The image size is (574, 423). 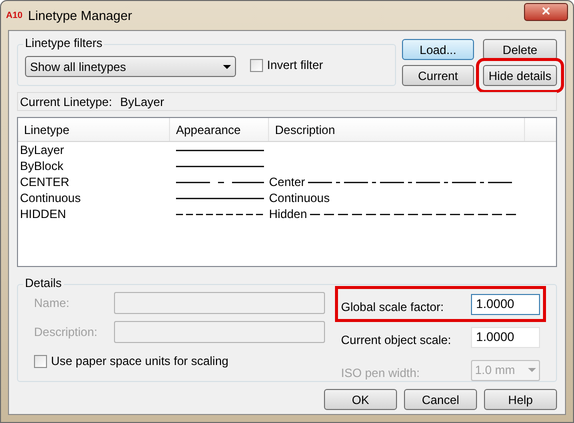 What do you see at coordinates (63, 43) in the screenshot?
I see `group-legend: Linetype filters` at bounding box center [63, 43].